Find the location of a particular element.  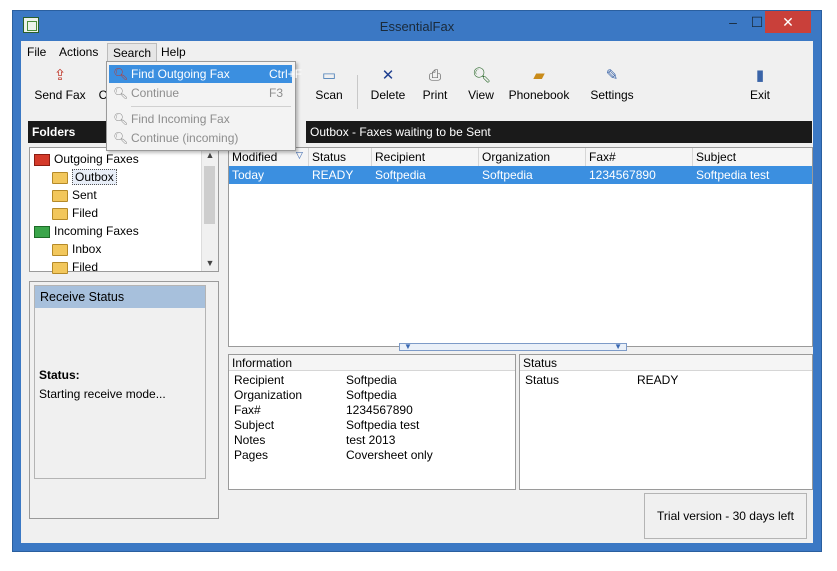

delete-label: Delete is located at coordinates (388, 95).